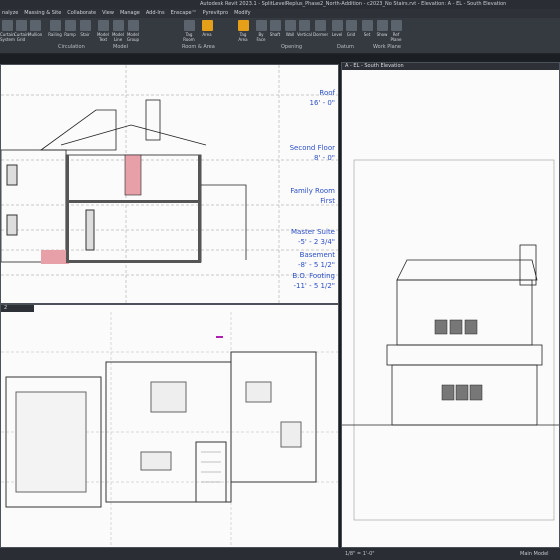 The width and height of the screenshot is (560, 560). I want to click on curtain-system-icon, so click(7, 25).